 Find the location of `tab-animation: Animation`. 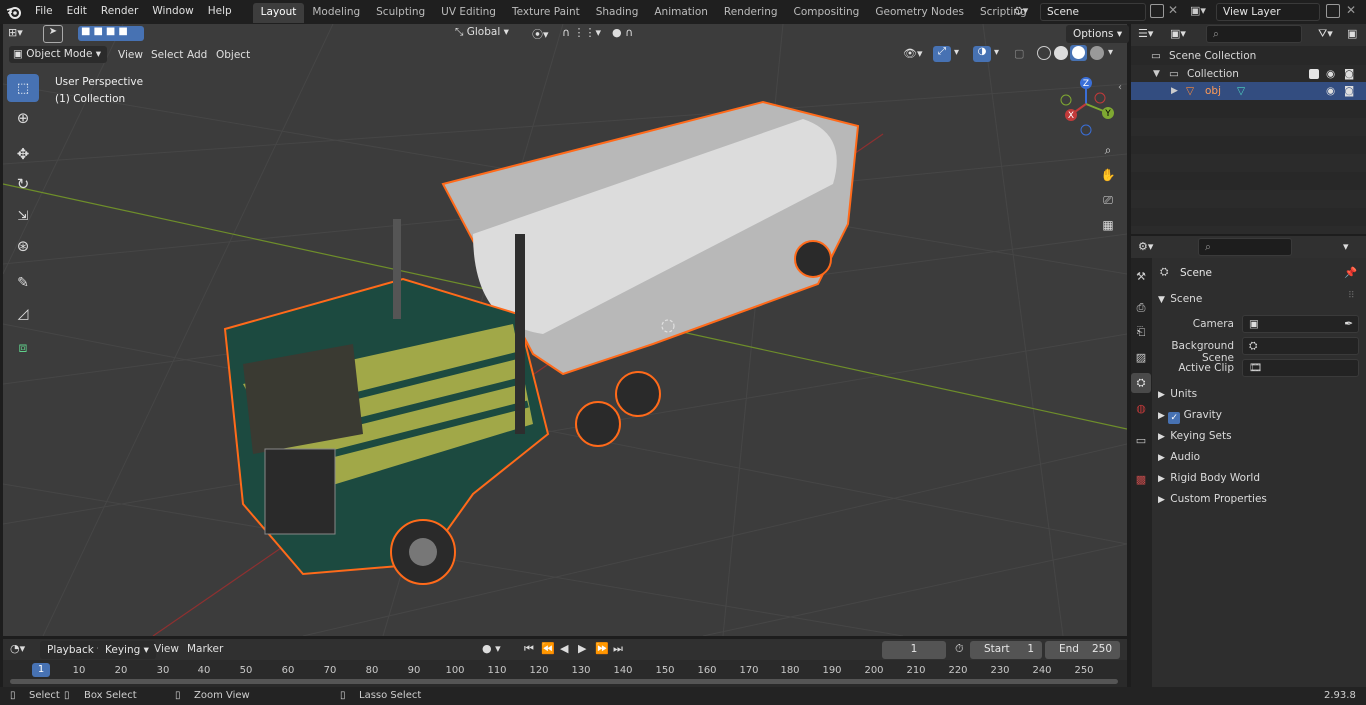

tab-animation: Animation is located at coordinates (681, 13).